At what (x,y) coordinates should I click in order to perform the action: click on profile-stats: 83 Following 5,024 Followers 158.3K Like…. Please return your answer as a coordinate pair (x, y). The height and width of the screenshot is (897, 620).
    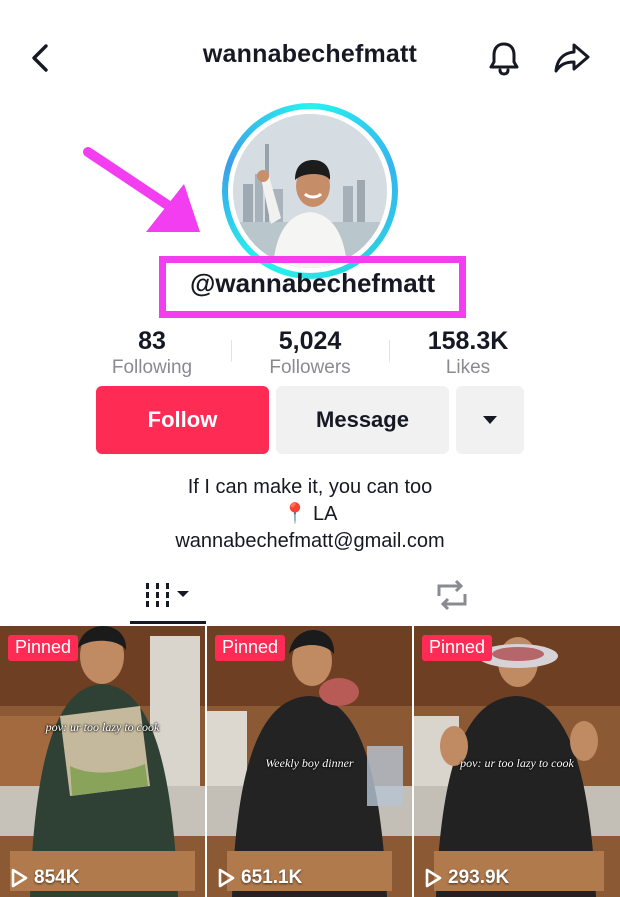
    Looking at the image, I should click on (310, 354).